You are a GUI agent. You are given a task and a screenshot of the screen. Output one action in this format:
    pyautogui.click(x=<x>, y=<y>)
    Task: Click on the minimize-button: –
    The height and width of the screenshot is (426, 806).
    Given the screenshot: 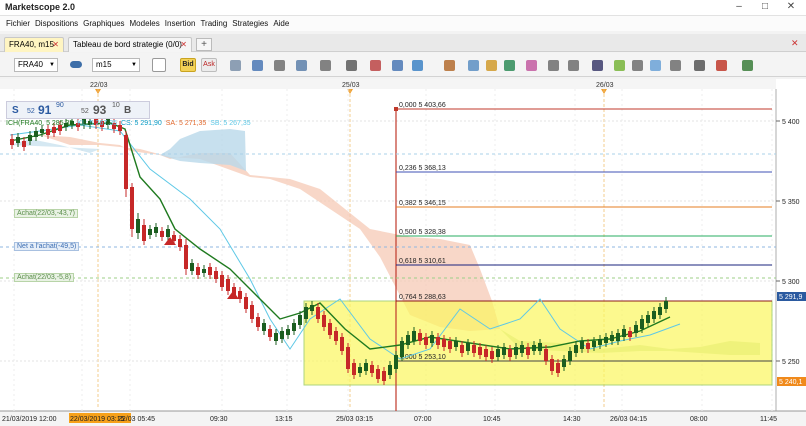 What is the action you would take?
    pyautogui.click(x=739, y=7)
    